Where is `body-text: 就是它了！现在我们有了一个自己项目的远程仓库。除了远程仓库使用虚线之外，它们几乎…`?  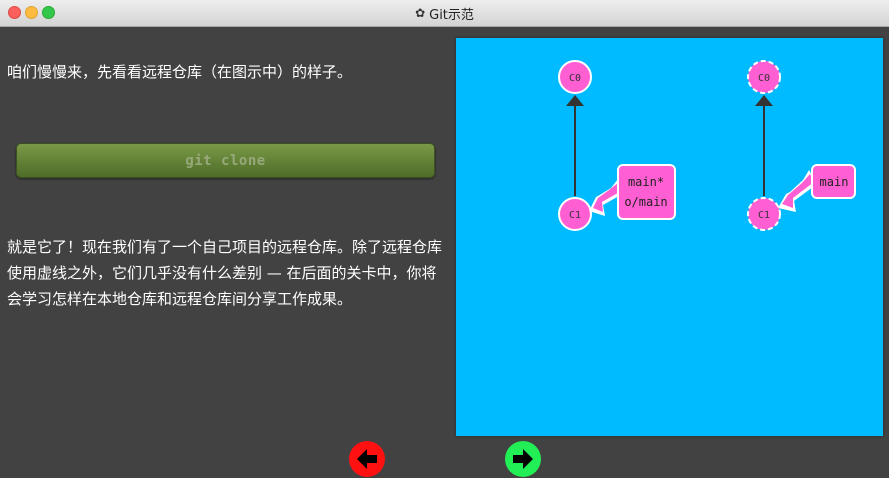 body-text: 就是它了！现在我们有了一个自己项目的远程仓库。除了远程仓库使用虚线之外，它们几乎… is located at coordinates (225, 273).